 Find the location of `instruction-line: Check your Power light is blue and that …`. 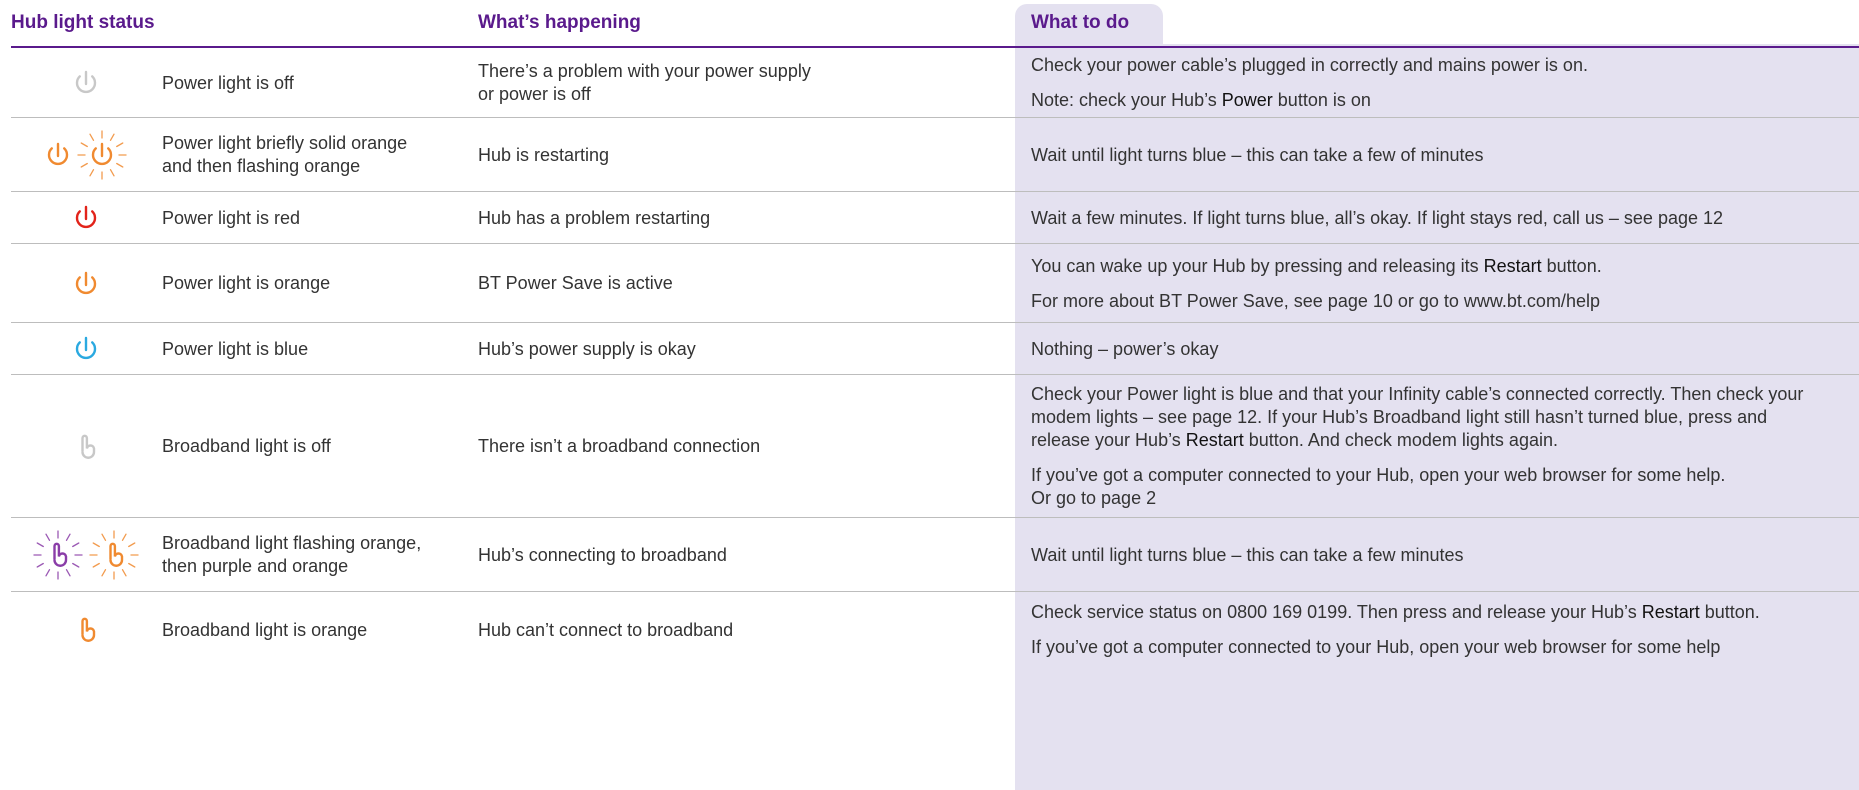

instruction-line: Check your Power light is blue and that … is located at coordinates (1417, 394).